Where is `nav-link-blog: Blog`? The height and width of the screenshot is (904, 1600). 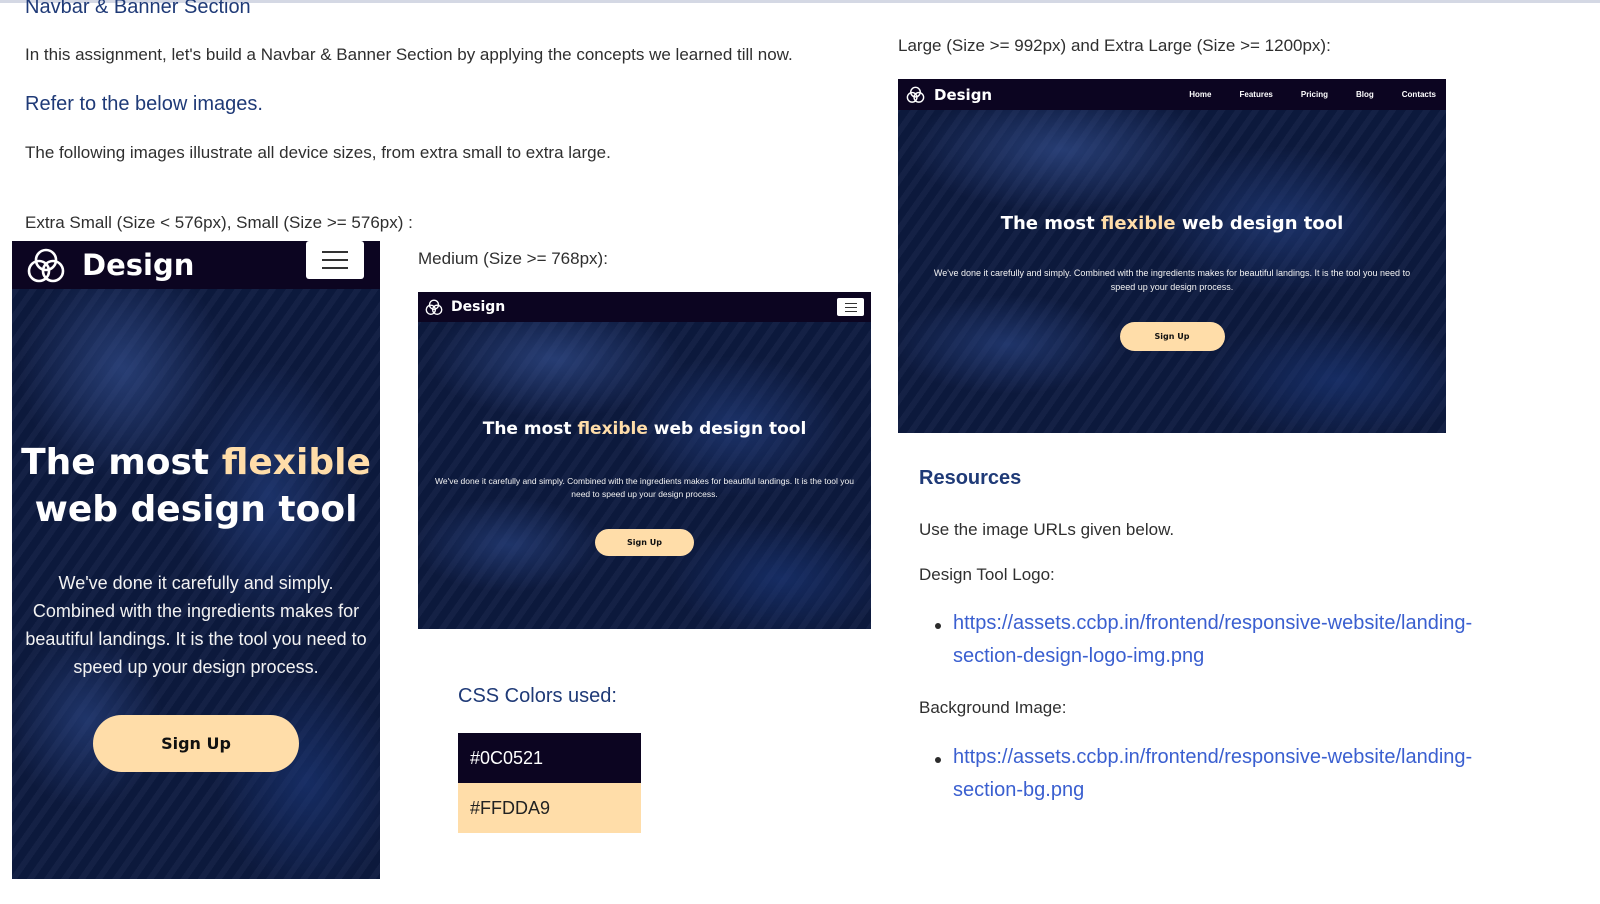 nav-link-blog: Blog is located at coordinates (1365, 94).